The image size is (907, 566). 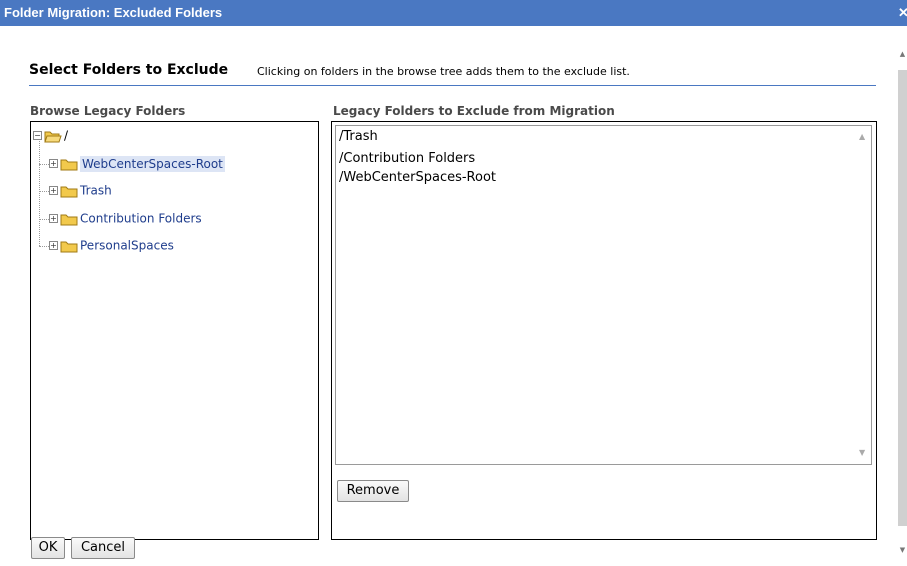 I want to click on tree-item-label: Trash, so click(x=96, y=191).